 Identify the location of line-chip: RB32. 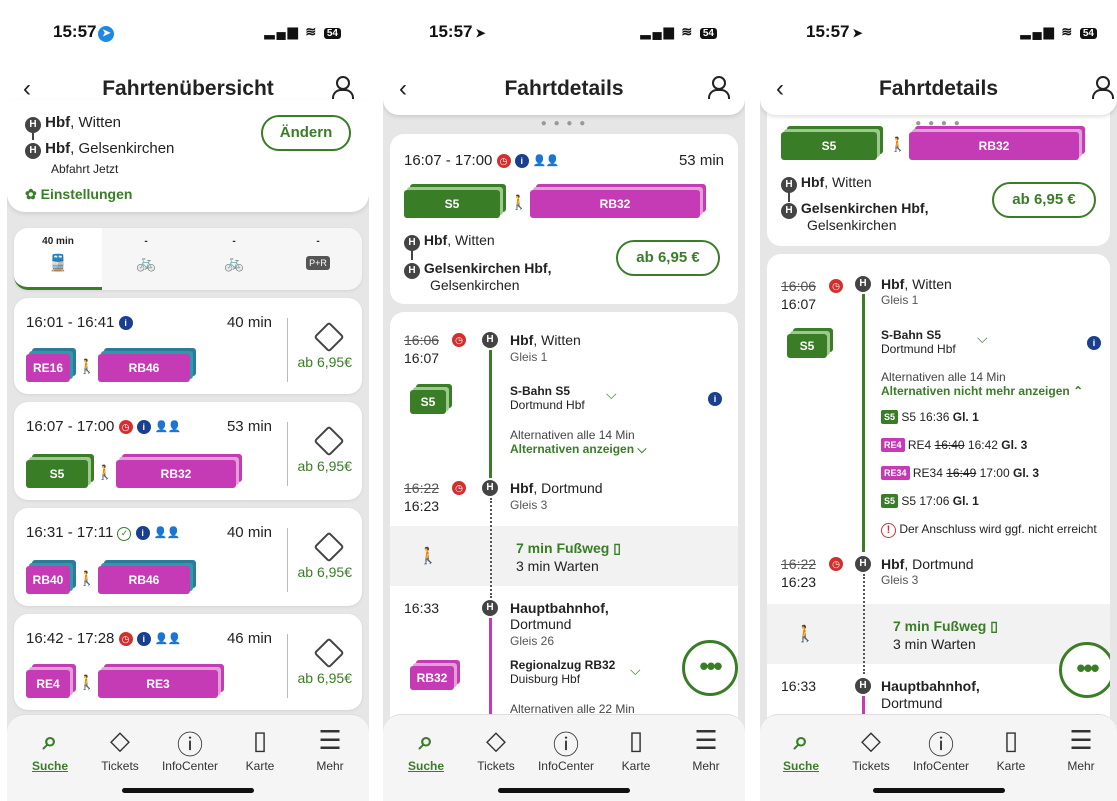
(432, 678).